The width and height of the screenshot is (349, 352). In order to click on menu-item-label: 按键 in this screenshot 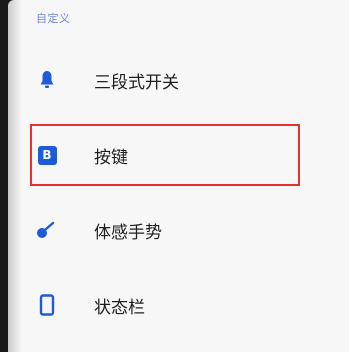, I will do `click(111, 157)`.